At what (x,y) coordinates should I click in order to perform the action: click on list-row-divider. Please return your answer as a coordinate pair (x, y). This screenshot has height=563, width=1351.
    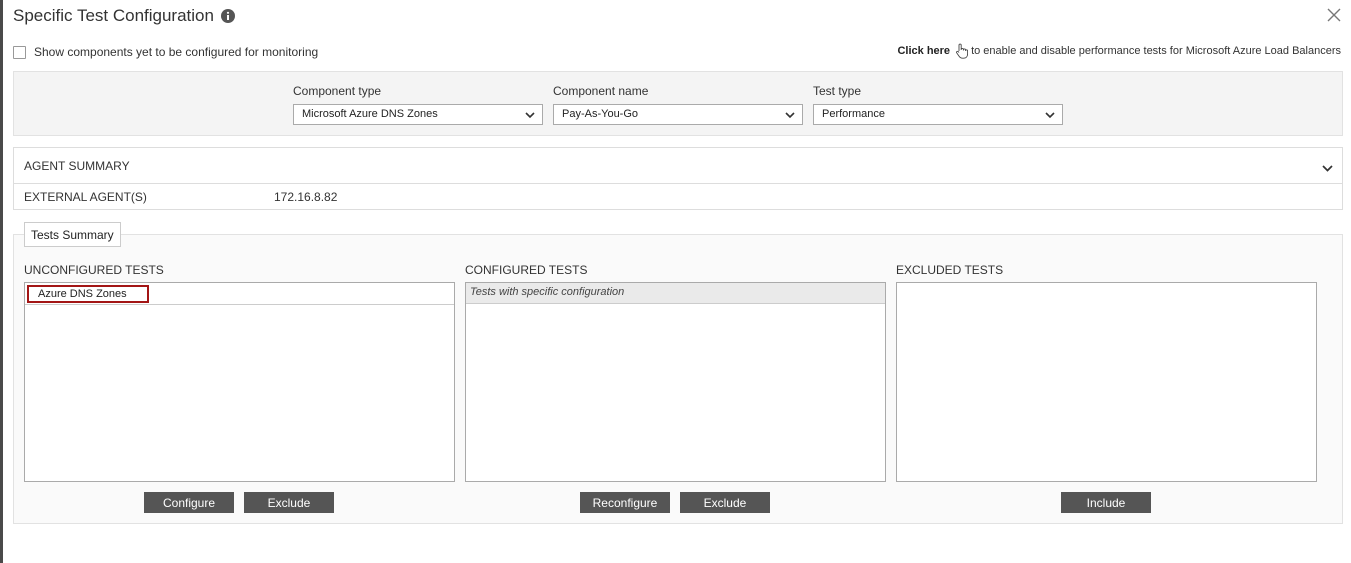
    Looking at the image, I should click on (239, 304).